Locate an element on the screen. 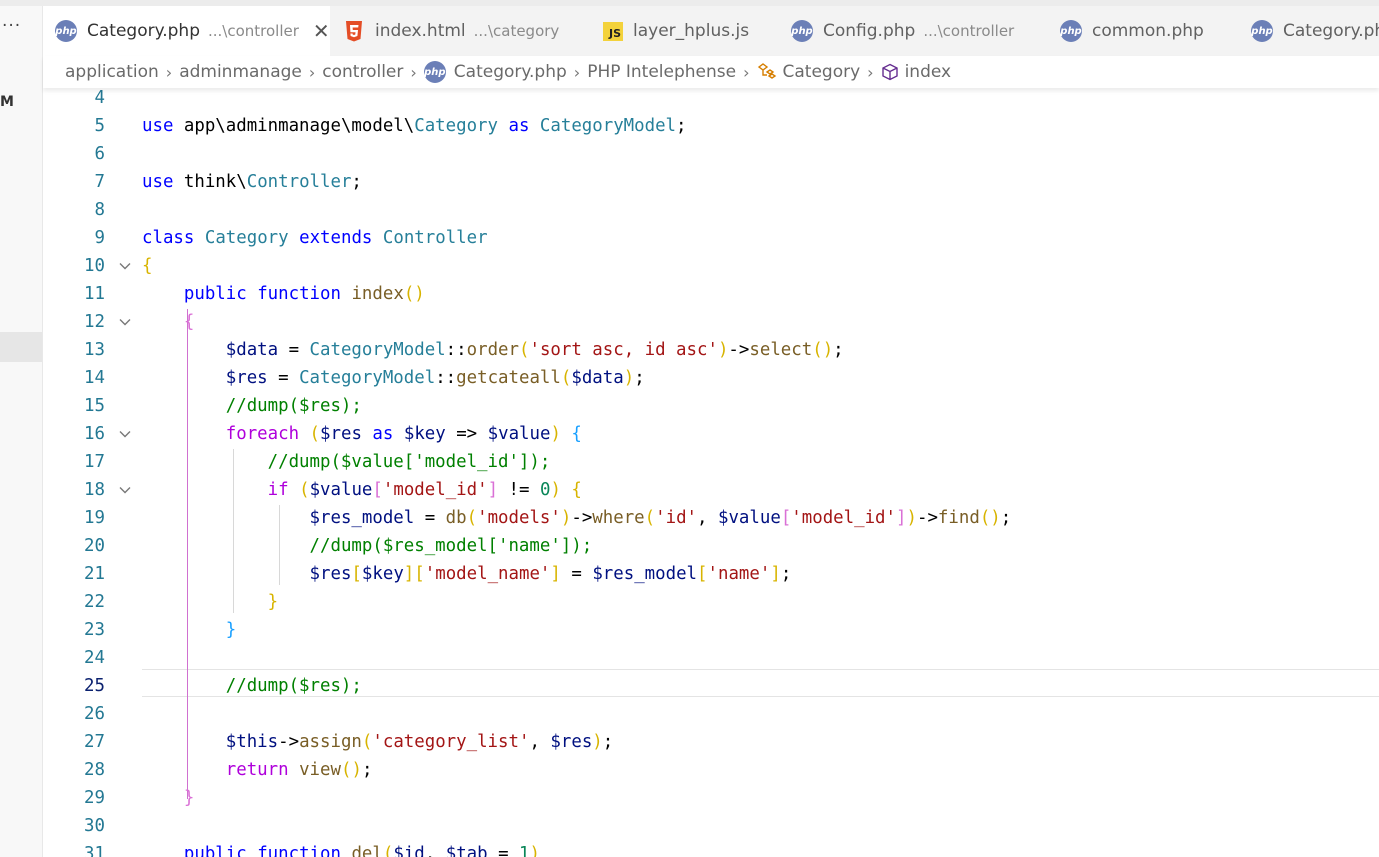  line-number: 8 is located at coordinates (99, 210).